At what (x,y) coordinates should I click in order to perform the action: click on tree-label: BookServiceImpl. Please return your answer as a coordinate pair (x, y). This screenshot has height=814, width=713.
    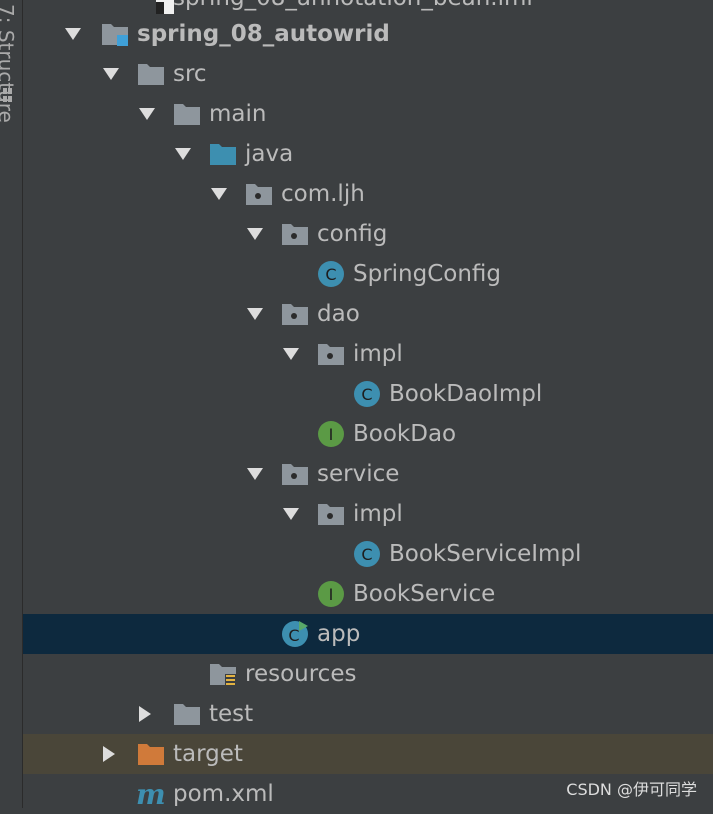
    Looking at the image, I should click on (485, 554).